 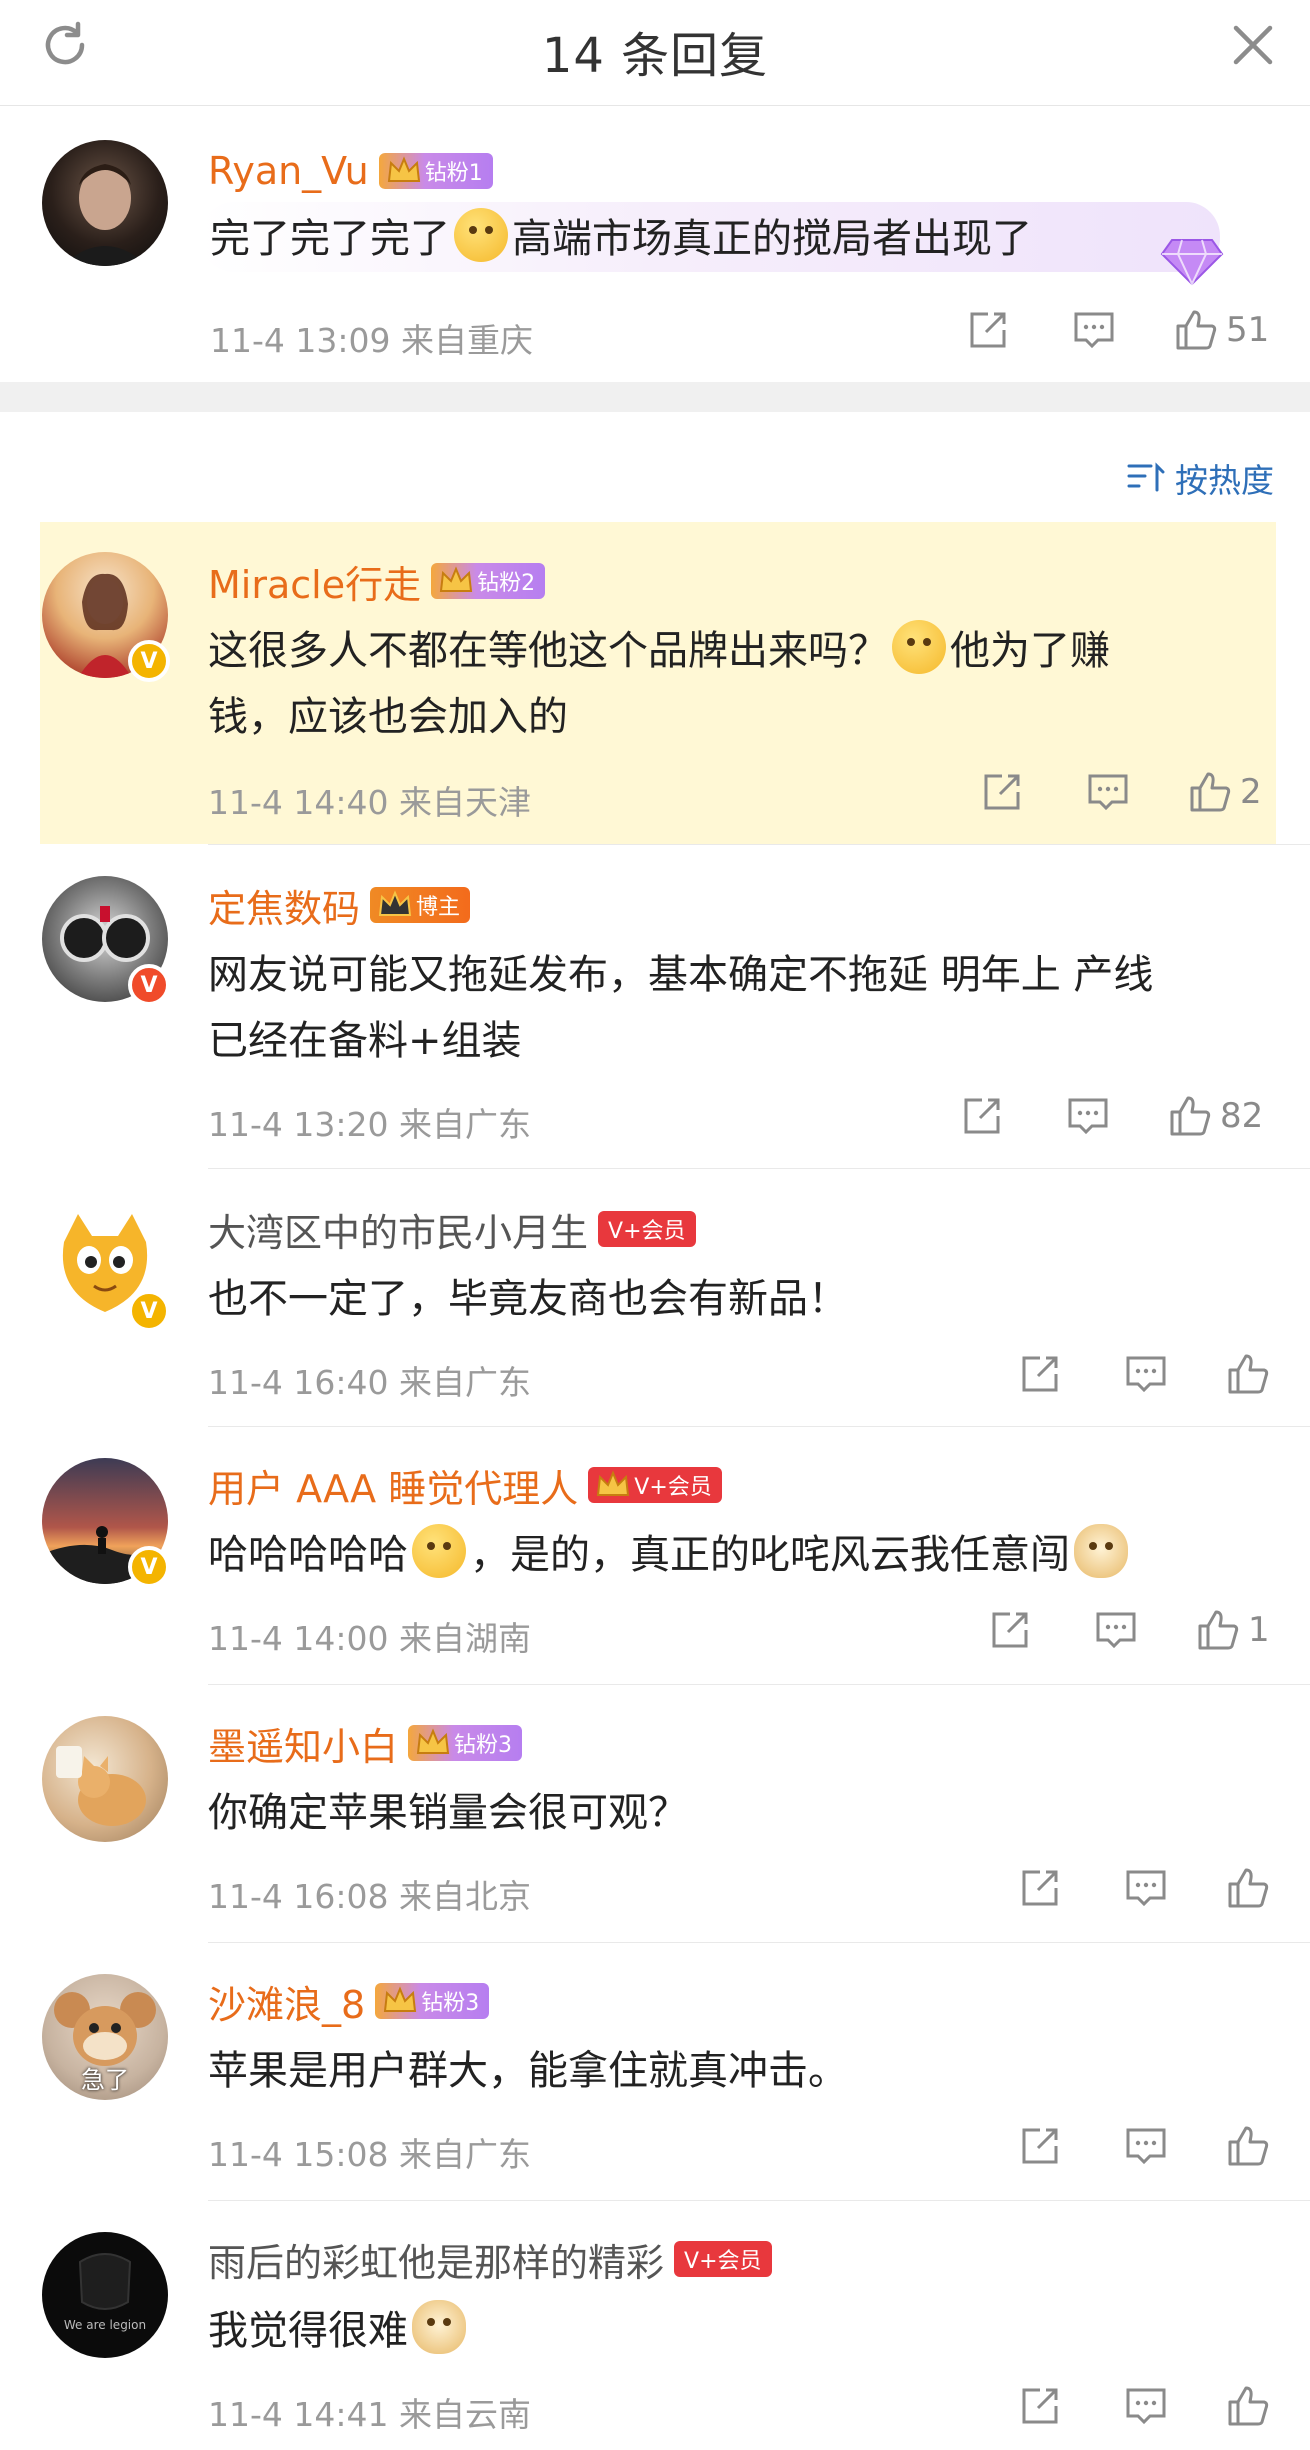 I want to click on name-row: Ryan_Vu 钻粉1, so click(x=350, y=171).